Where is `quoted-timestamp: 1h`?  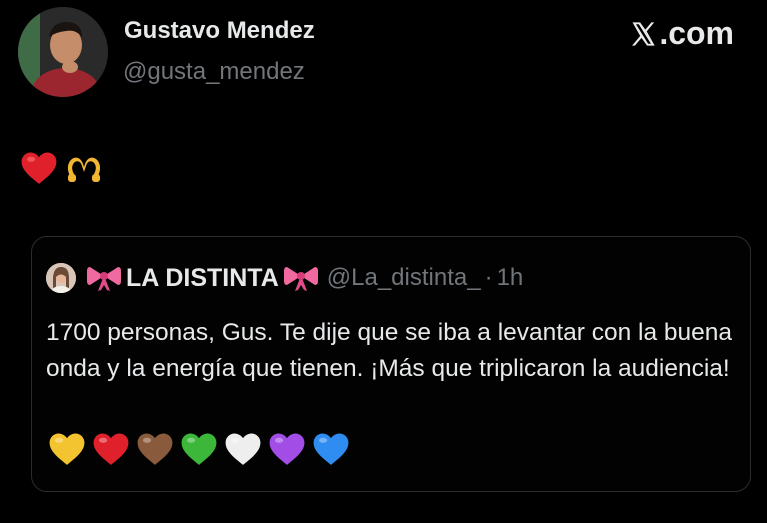
quoted-timestamp: 1h is located at coordinates (510, 278).